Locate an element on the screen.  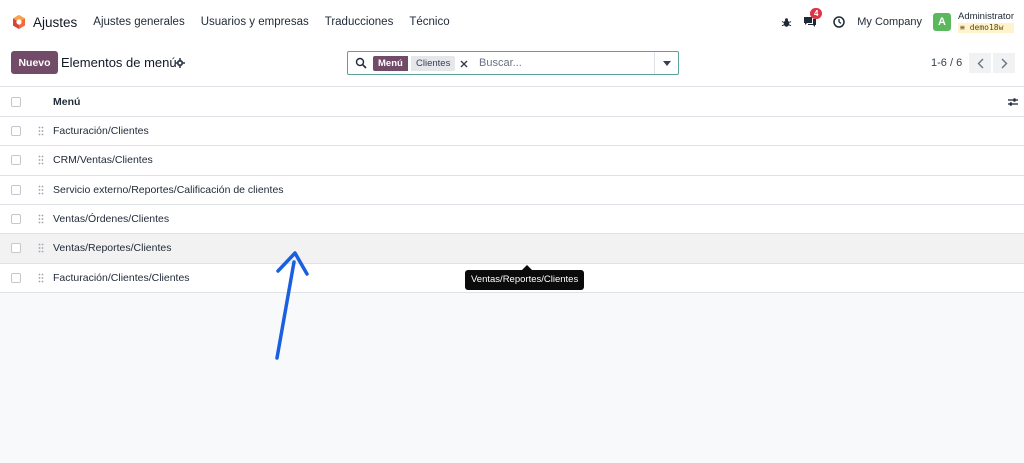
database-name: demo18w is located at coordinates (986, 27).